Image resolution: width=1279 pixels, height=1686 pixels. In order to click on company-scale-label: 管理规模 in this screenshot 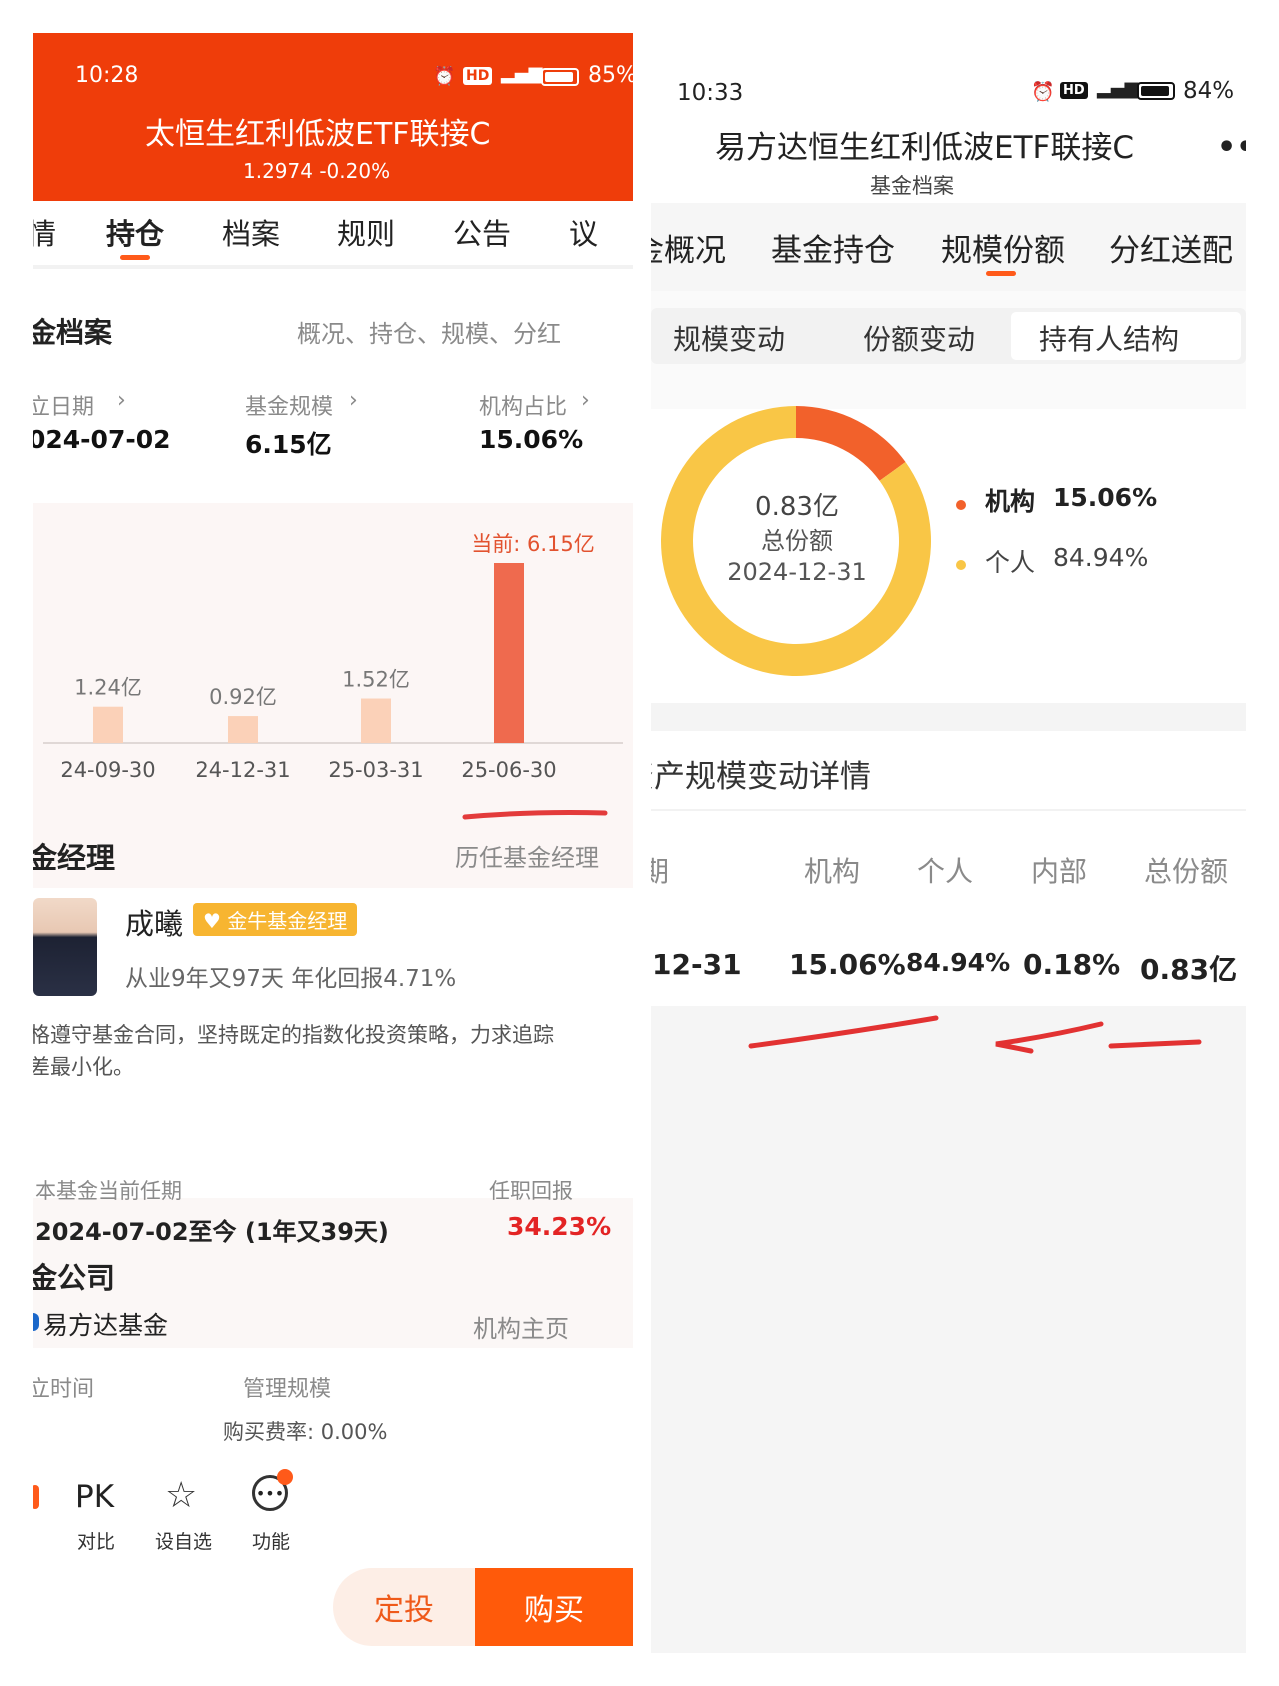, I will do `click(287, 1389)`.